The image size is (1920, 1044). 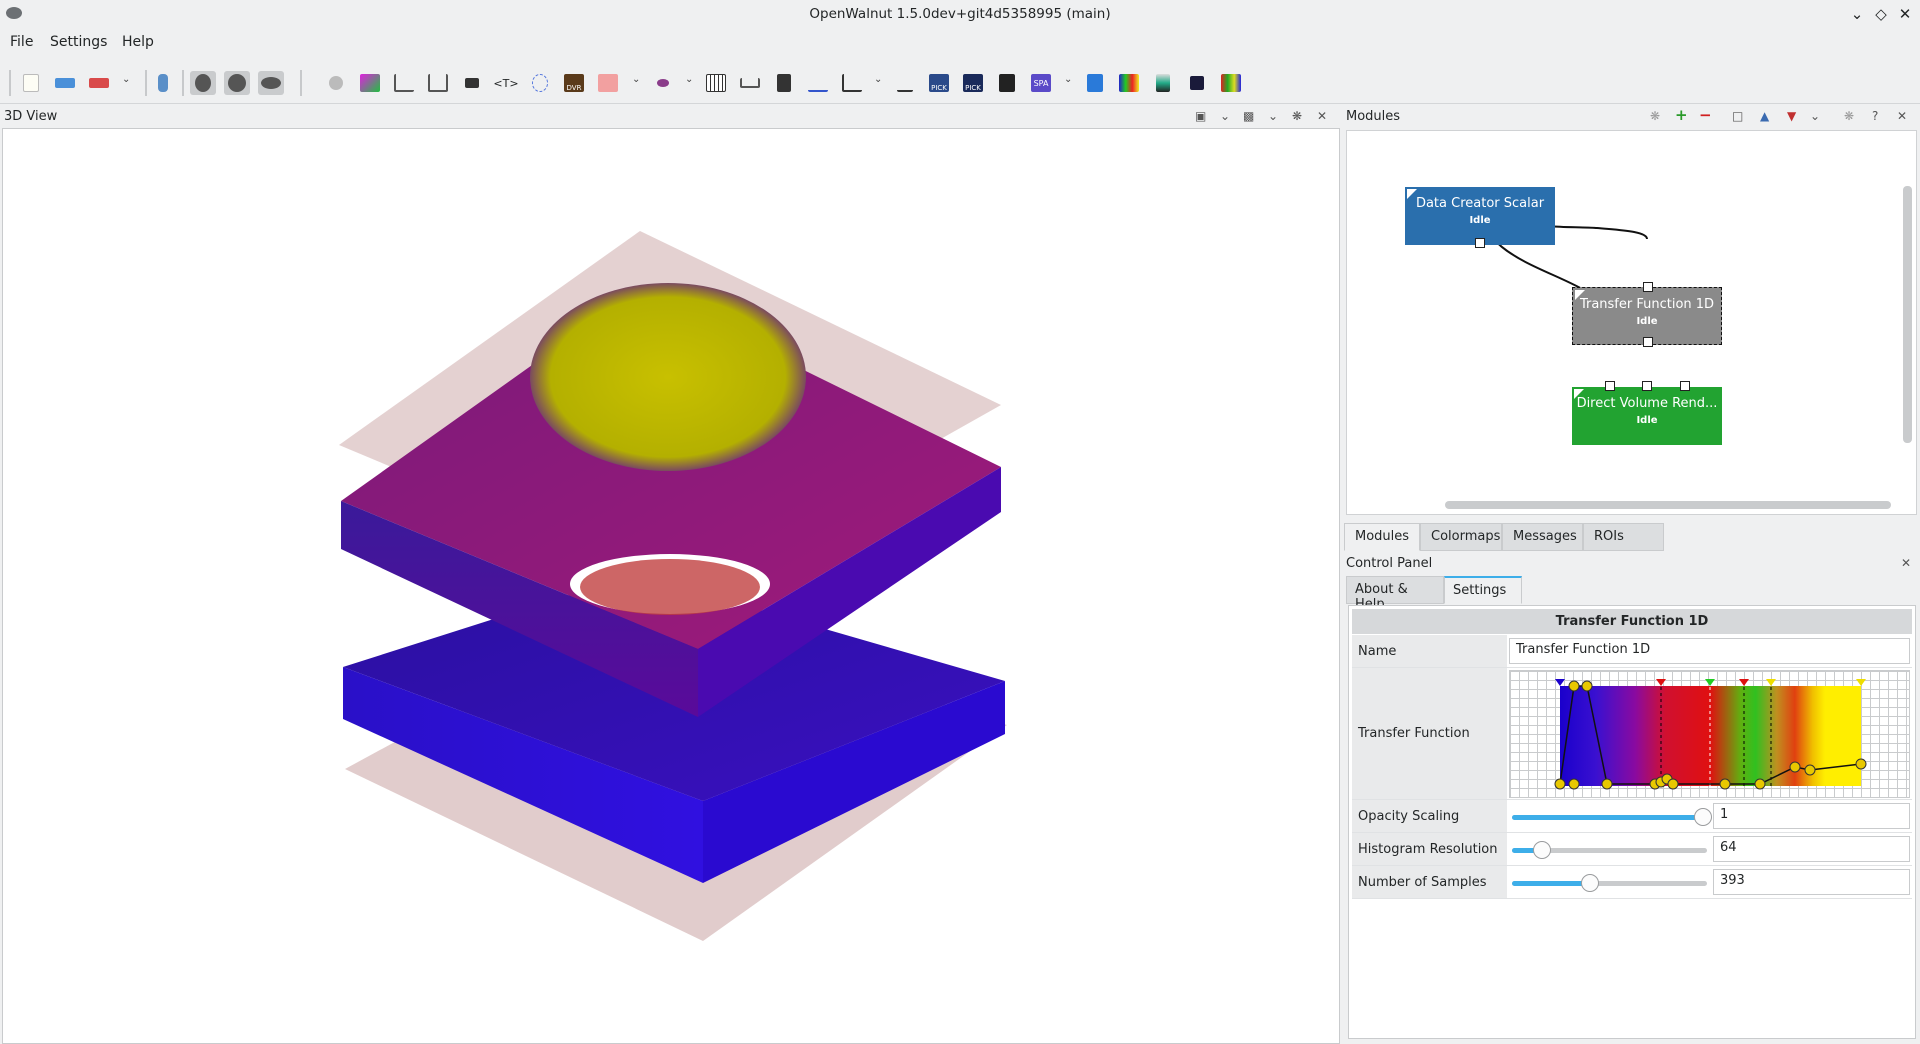 I want to click on tree-icon, so click(x=438, y=83).